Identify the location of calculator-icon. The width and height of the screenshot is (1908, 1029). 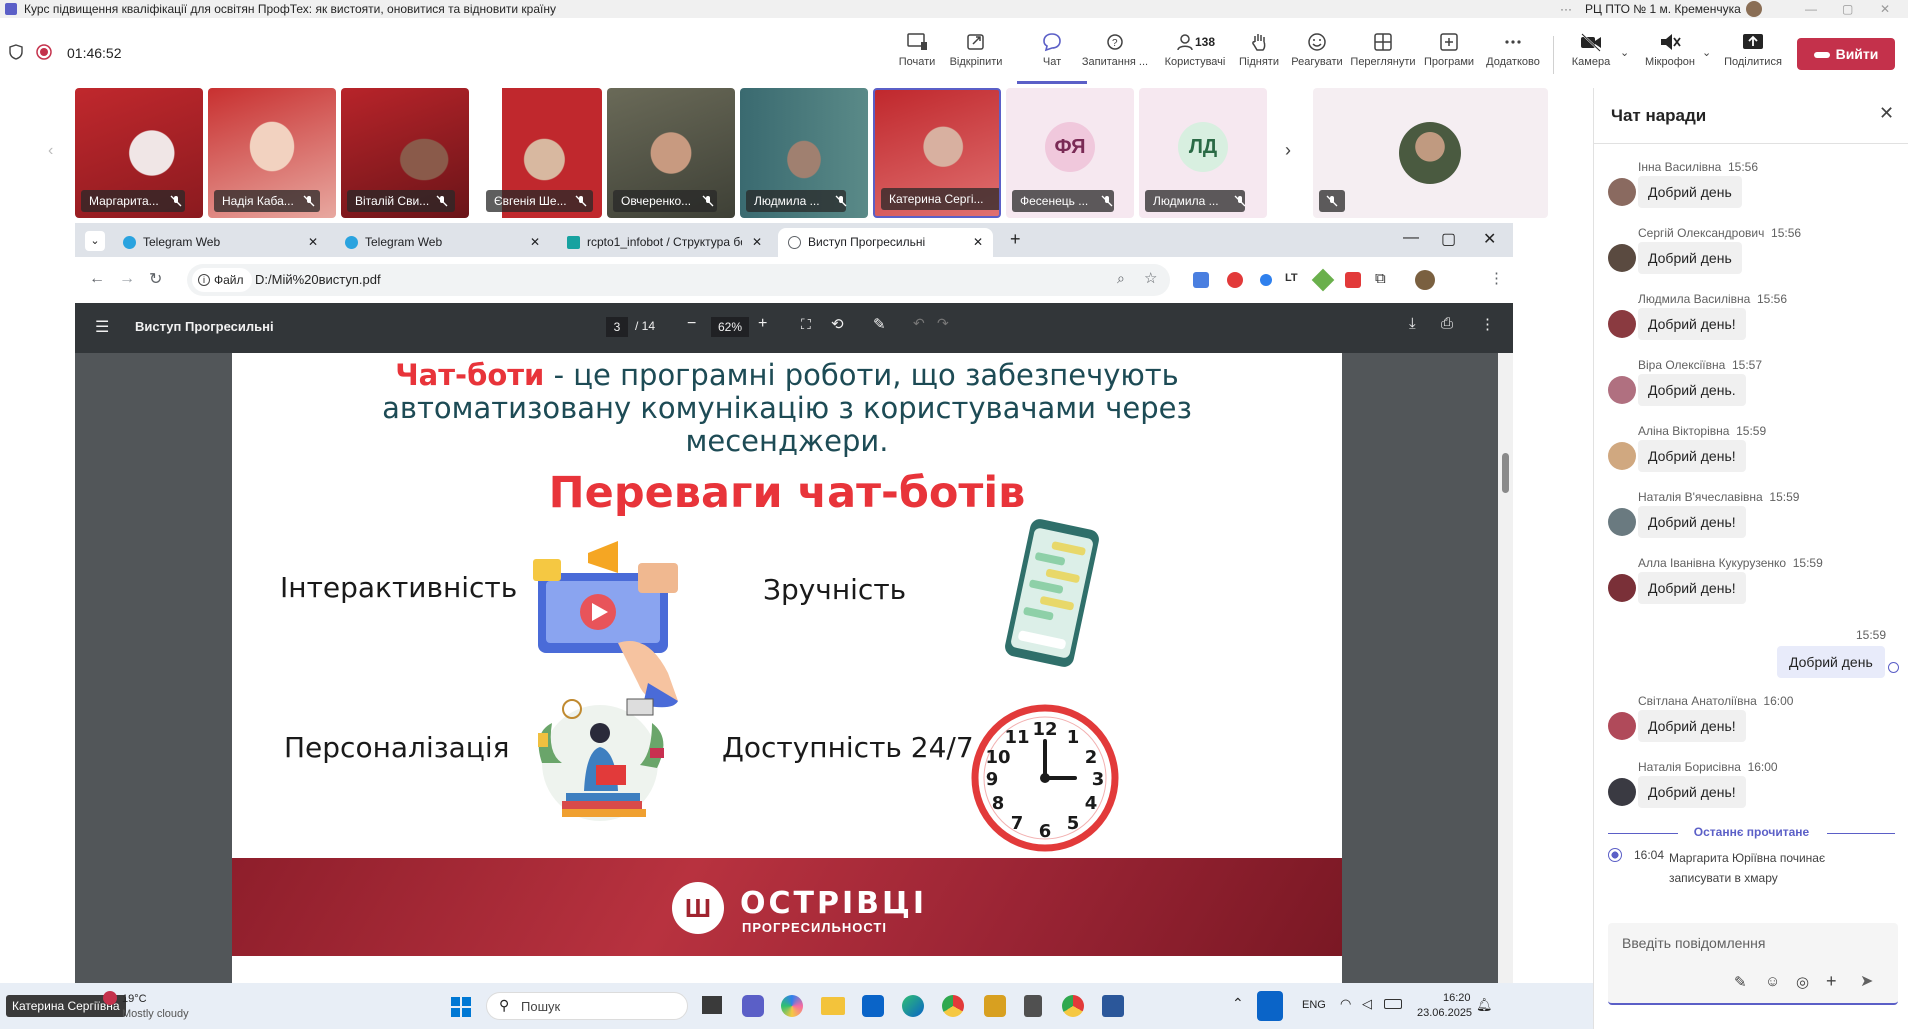
(1033, 1006).